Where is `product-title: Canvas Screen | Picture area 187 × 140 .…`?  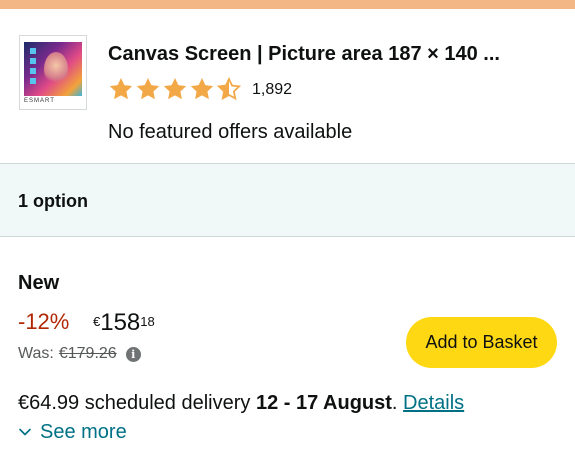 product-title: Canvas Screen | Picture area 187 × 140 .… is located at coordinates (335, 54).